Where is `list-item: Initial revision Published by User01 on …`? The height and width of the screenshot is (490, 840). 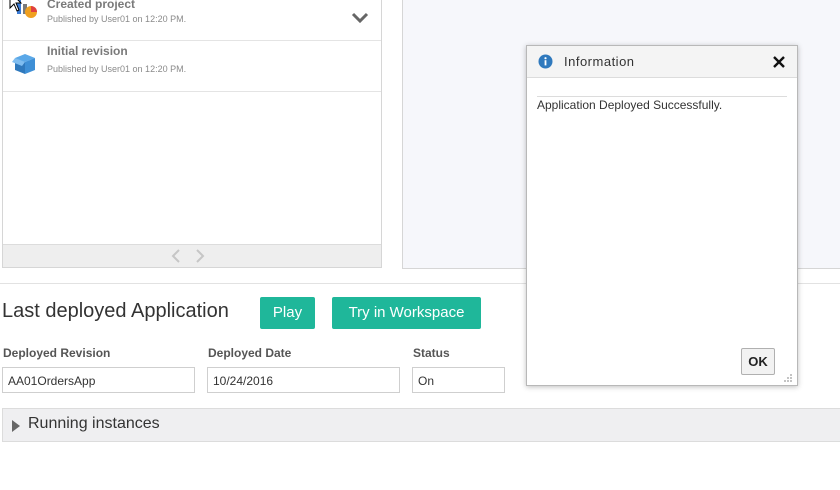 list-item: Initial revision Published by User01 on … is located at coordinates (192, 66).